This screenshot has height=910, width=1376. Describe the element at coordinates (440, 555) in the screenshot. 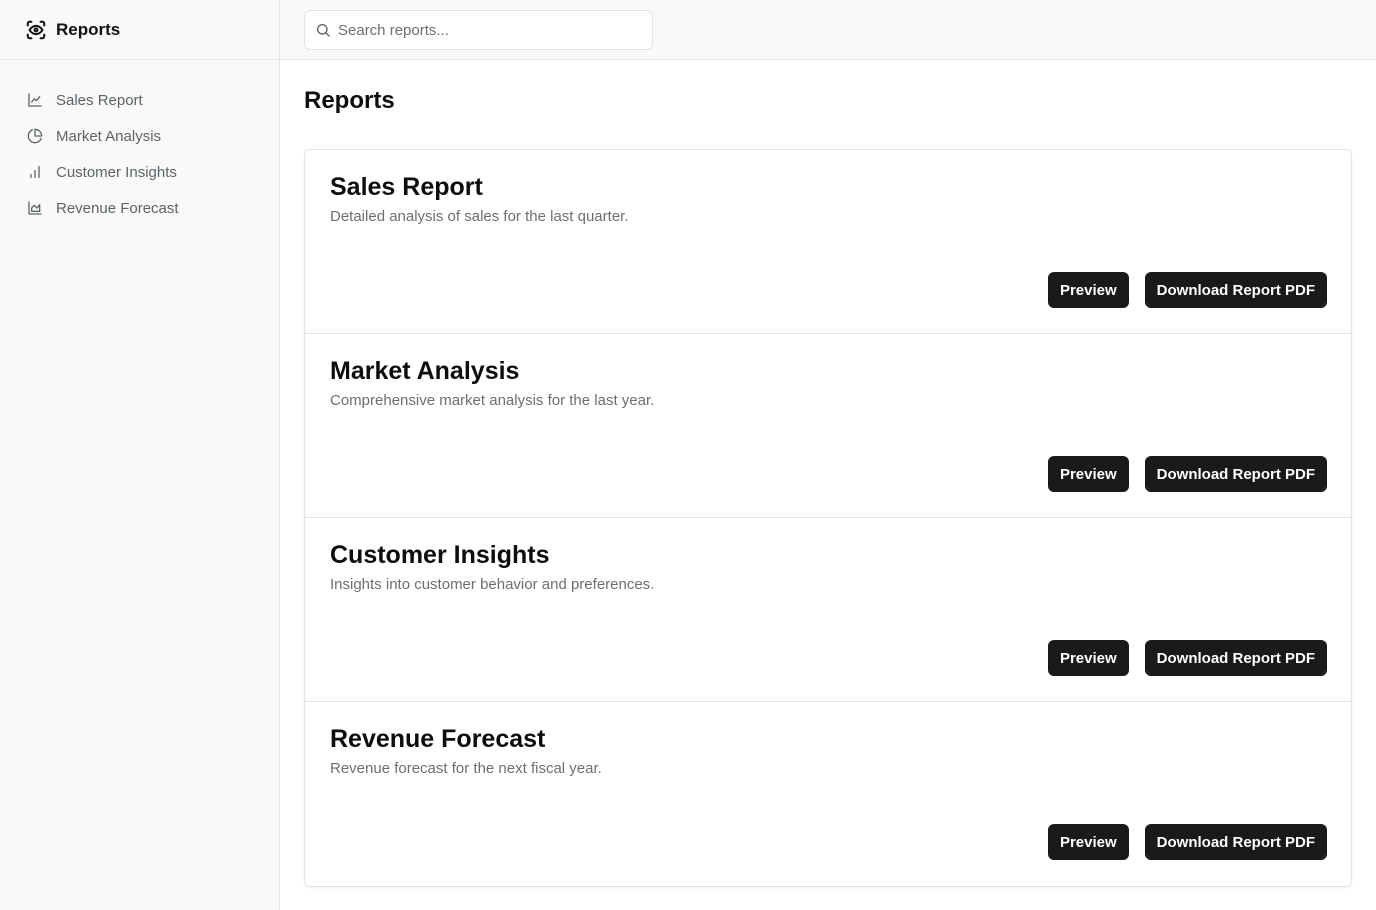

I see `report-title: Customer Insights` at that location.